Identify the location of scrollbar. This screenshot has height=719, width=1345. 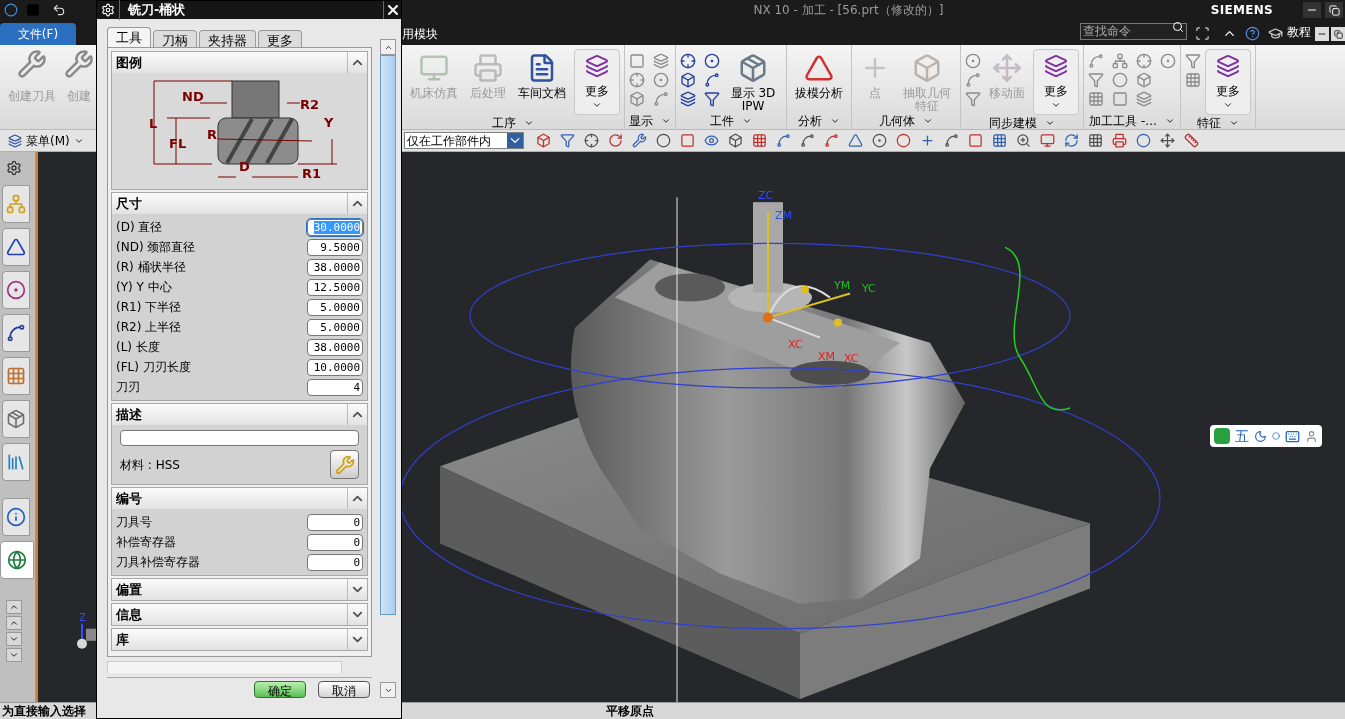
(388, 368).